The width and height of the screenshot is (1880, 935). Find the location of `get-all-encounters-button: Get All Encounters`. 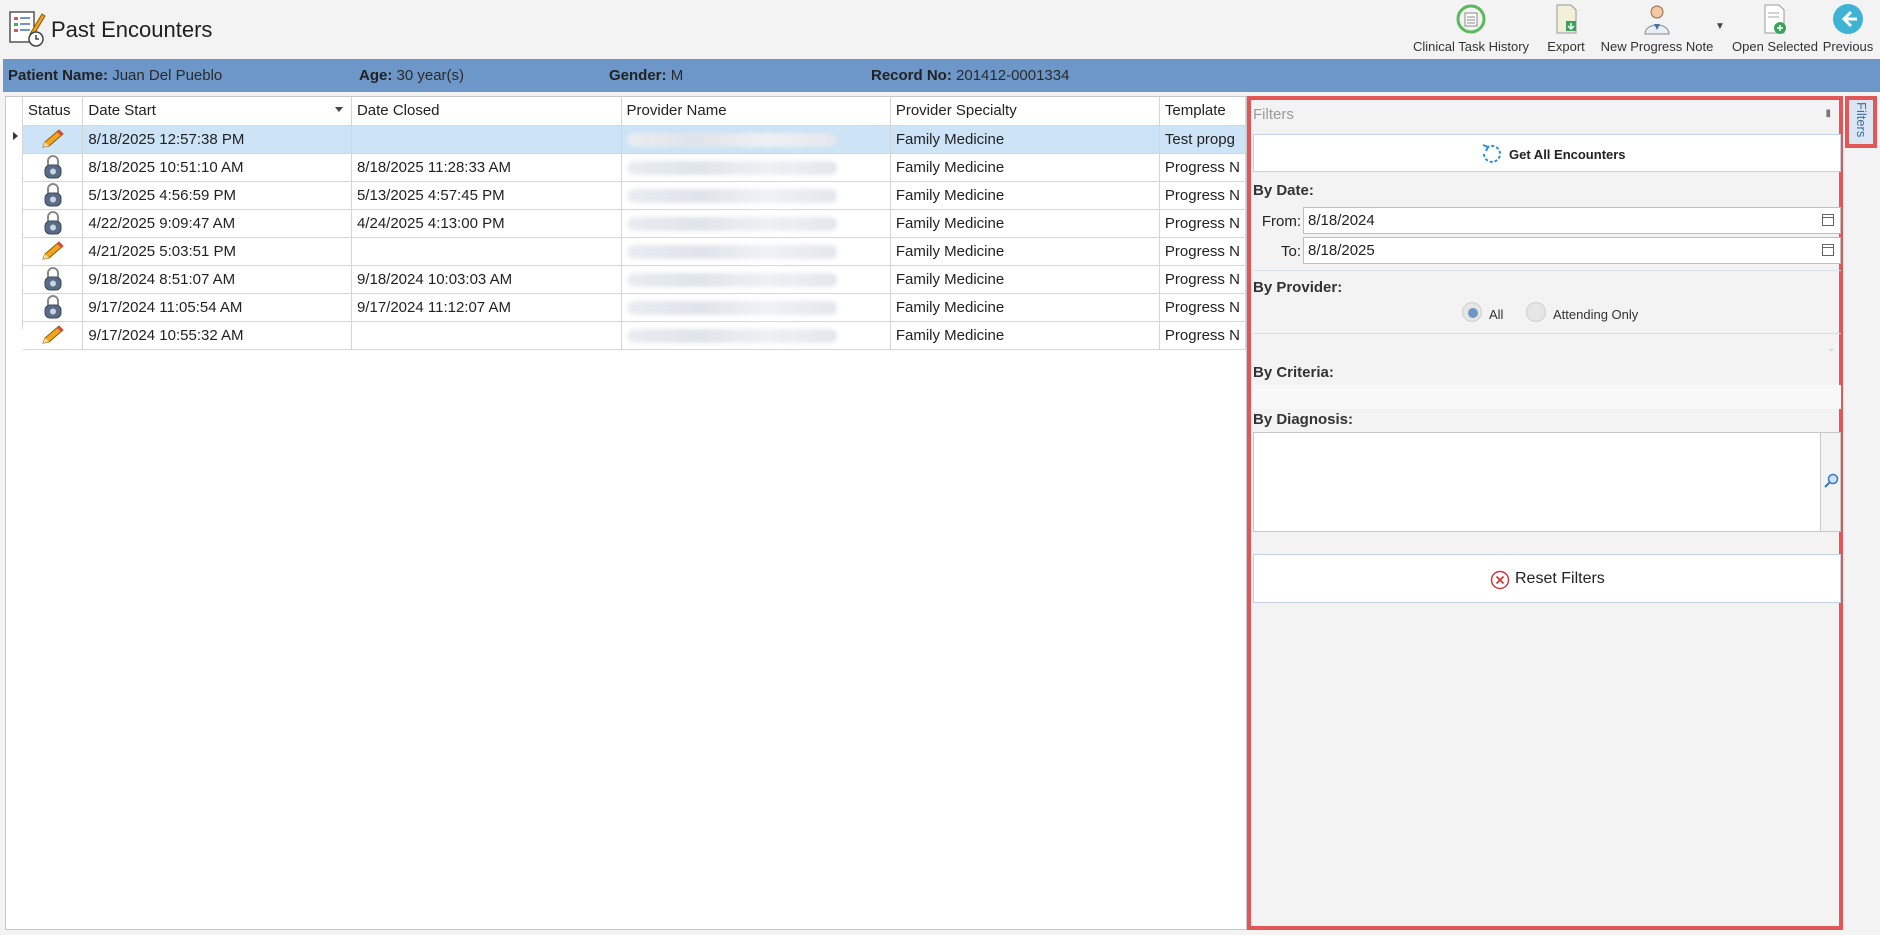

get-all-encounters-button: Get All Encounters is located at coordinates (1547, 153).